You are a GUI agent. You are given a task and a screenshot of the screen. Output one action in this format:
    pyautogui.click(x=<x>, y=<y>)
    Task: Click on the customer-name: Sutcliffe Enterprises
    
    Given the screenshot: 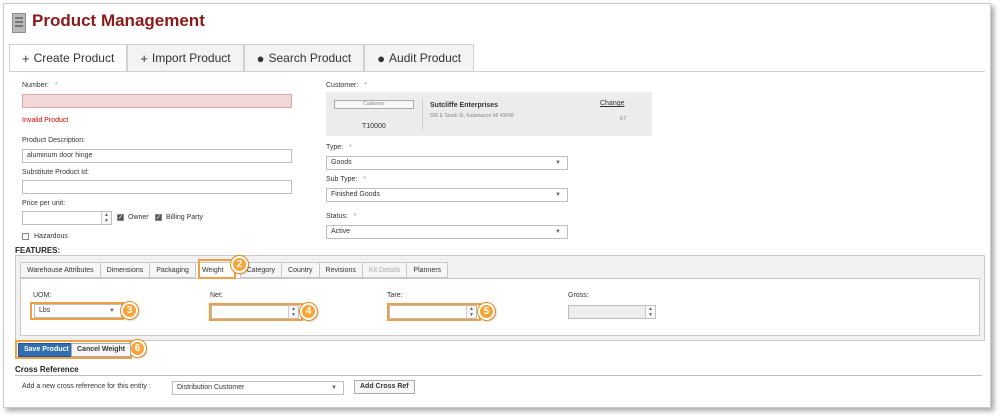 What is the action you would take?
    pyautogui.click(x=464, y=105)
    